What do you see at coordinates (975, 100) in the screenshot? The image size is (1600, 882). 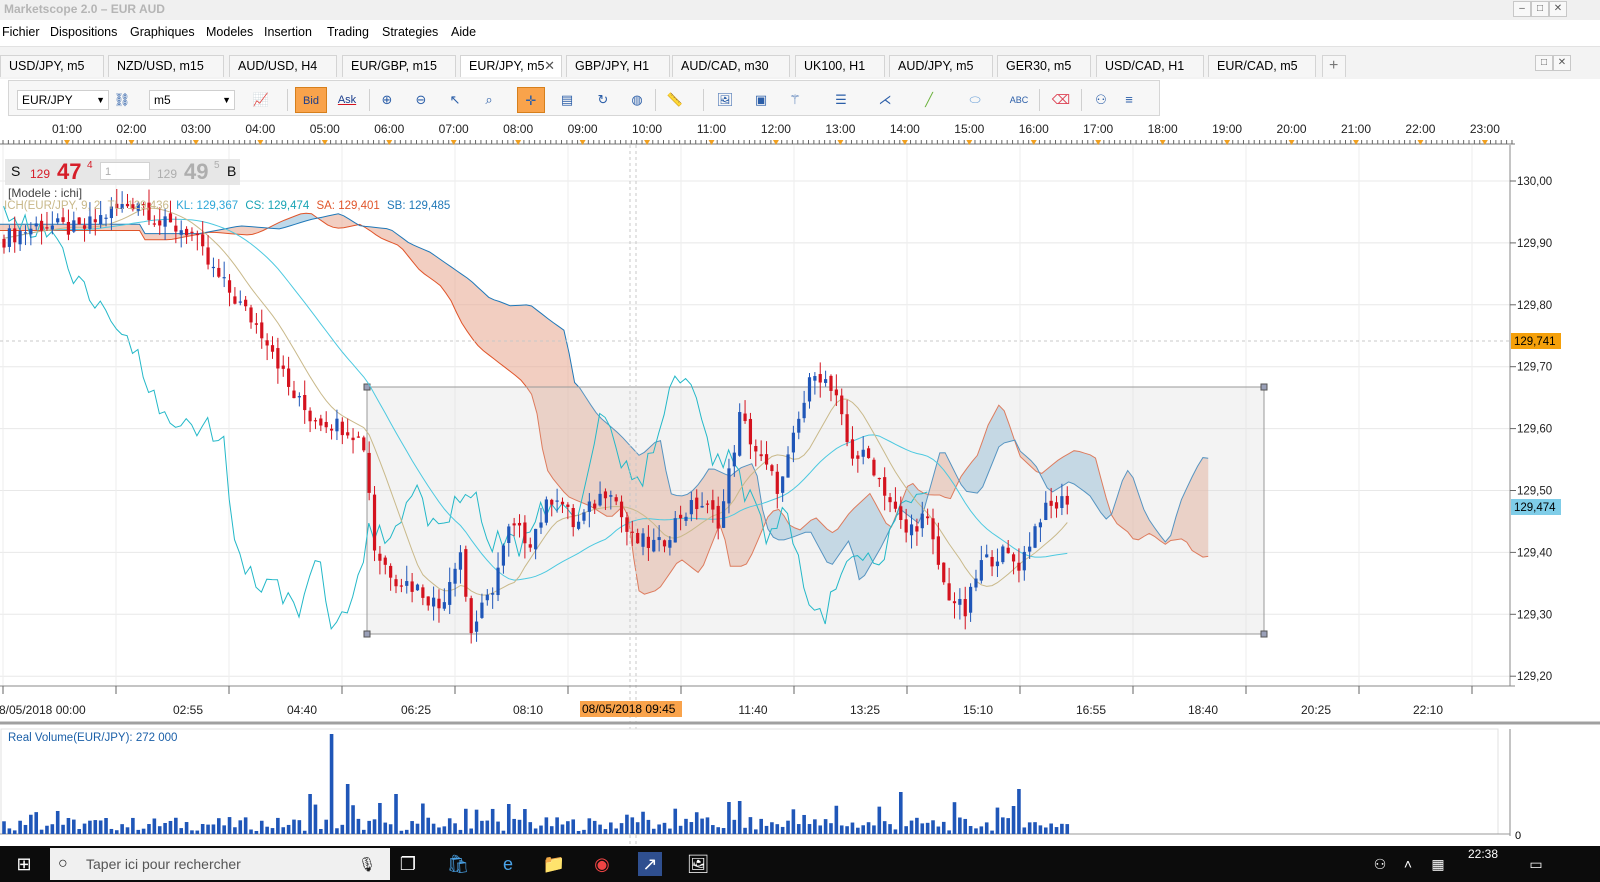 I see `ellipse-icon: ⬭` at bounding box center [975, 100].